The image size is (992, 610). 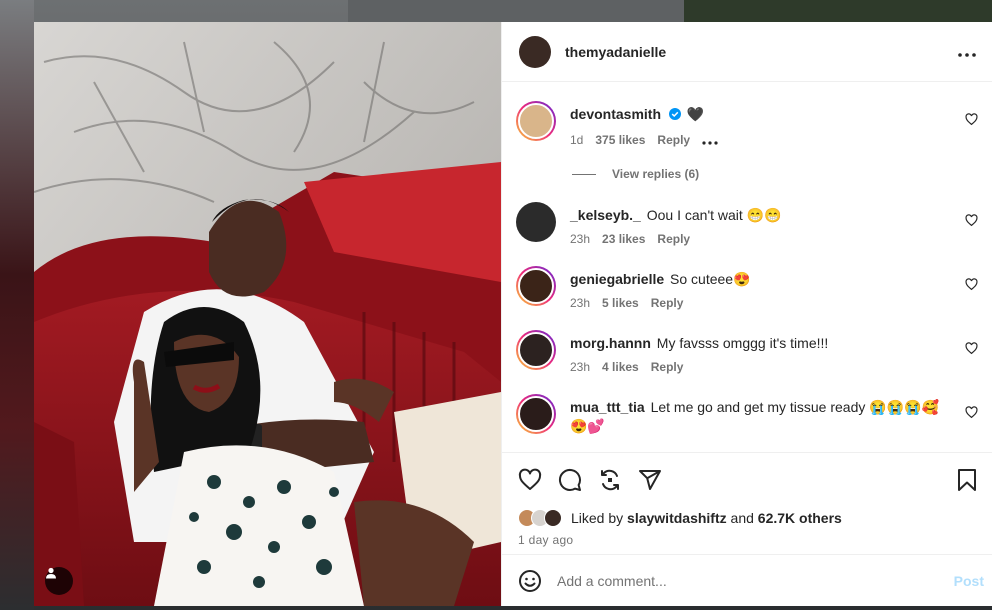 What do you see at coordinates (553, 518) in the screenshot?
I see `liker-avatar` at bounding box center [553, 518].